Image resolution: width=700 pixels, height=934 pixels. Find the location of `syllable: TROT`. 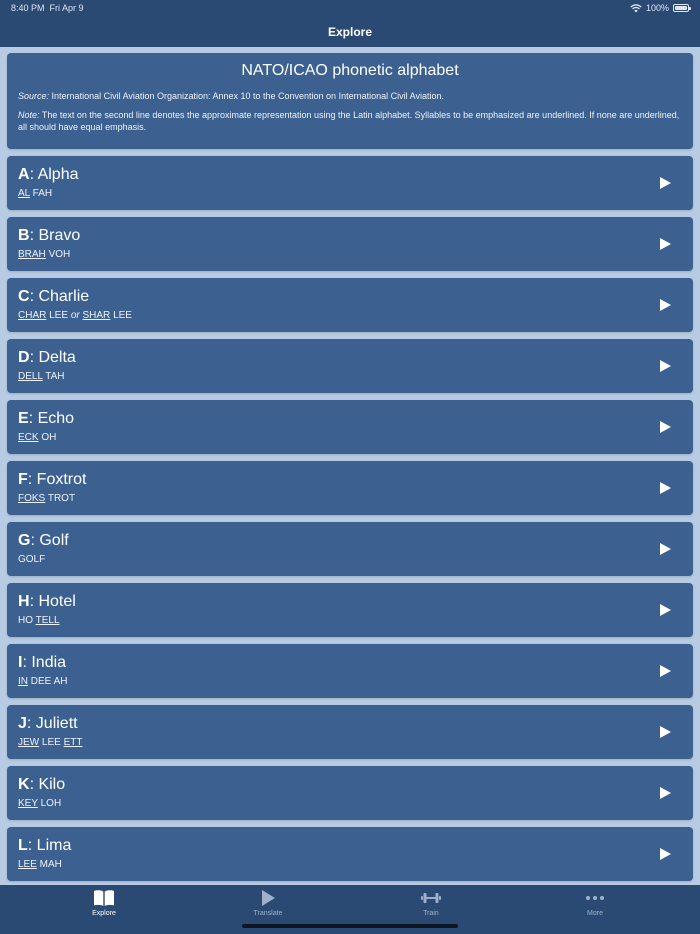

syllable: TROT is located at coordinates (60, 498).